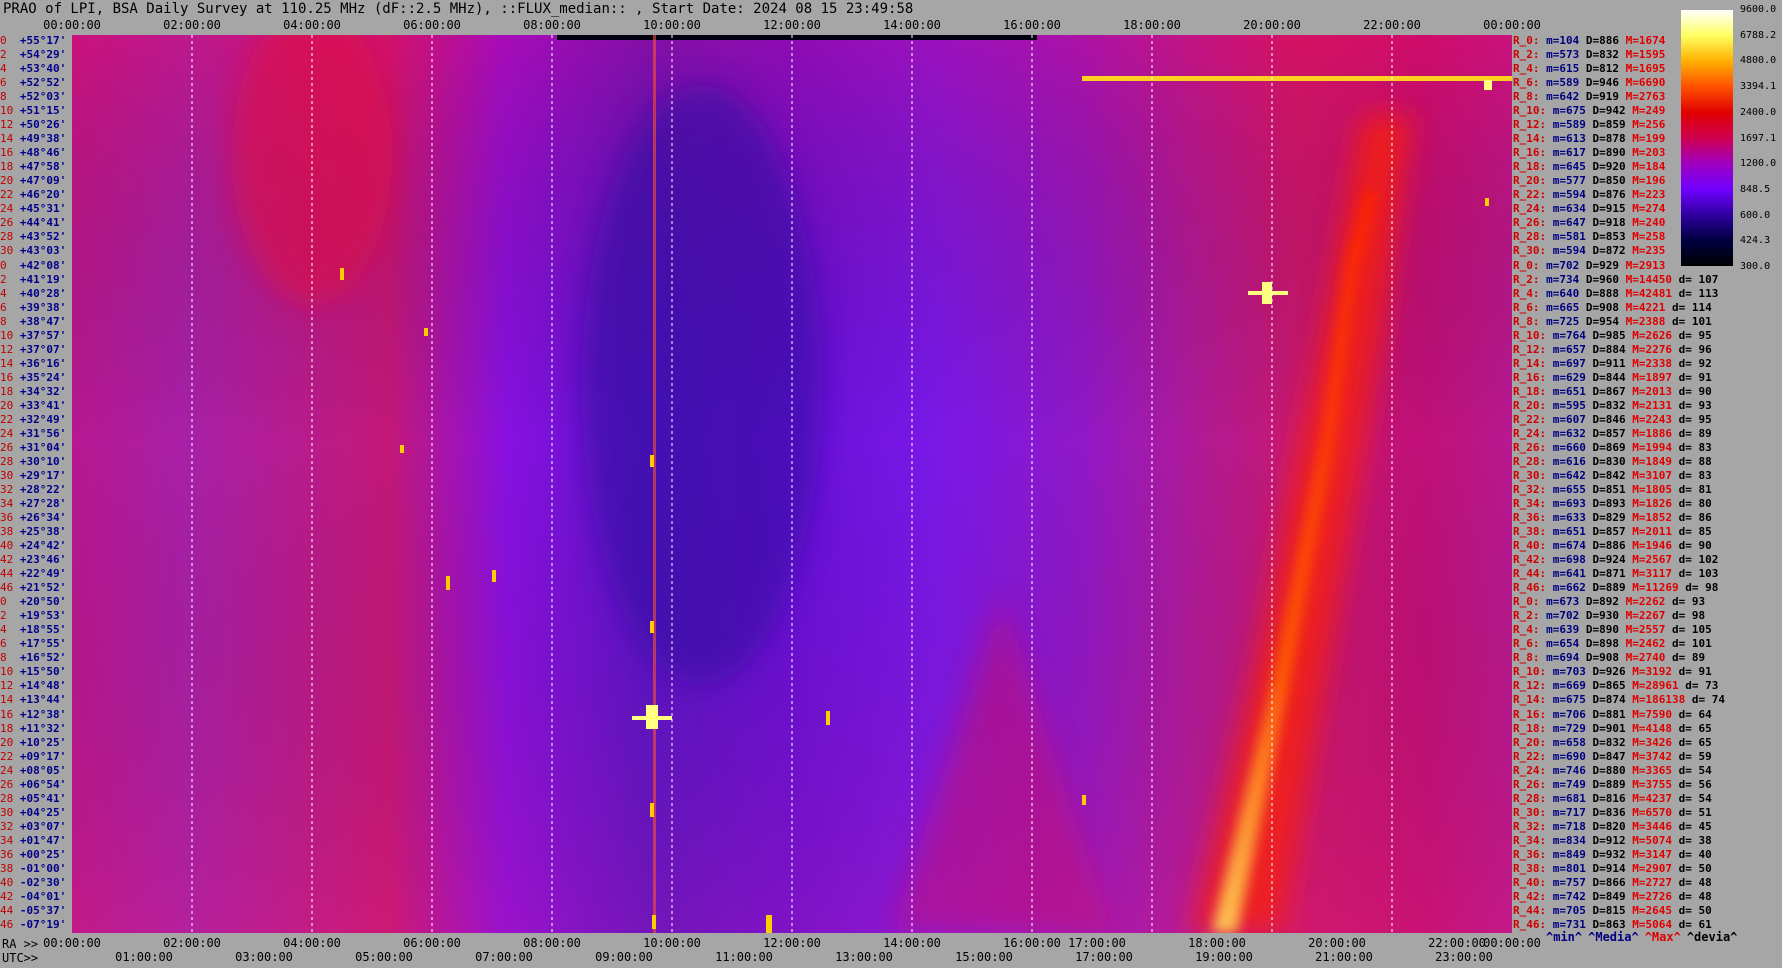 Image resolution: width=1782 pixels, height=968 pixels. Describe the element at coordinates (1655, 798) in the screenshot. I see `stats-max: M=4237` at that location.